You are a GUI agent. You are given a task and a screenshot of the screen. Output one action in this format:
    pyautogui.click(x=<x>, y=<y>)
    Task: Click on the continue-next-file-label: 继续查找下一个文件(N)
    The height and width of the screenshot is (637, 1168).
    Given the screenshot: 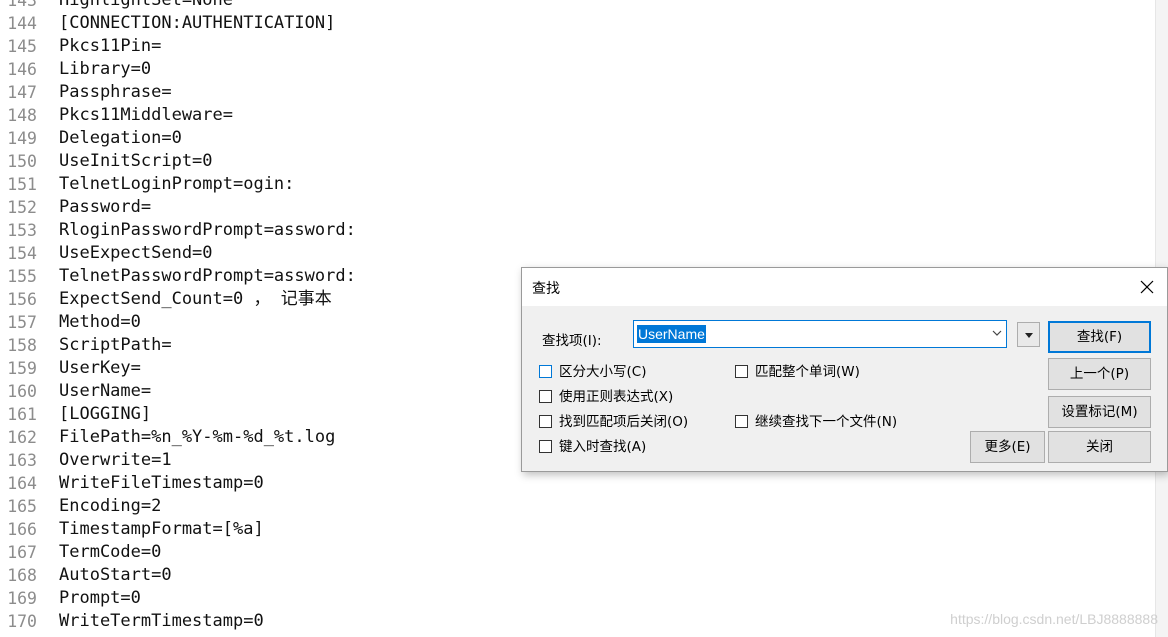 What is the action you would take?
    pyautogui.click(x=826, y=422)
    